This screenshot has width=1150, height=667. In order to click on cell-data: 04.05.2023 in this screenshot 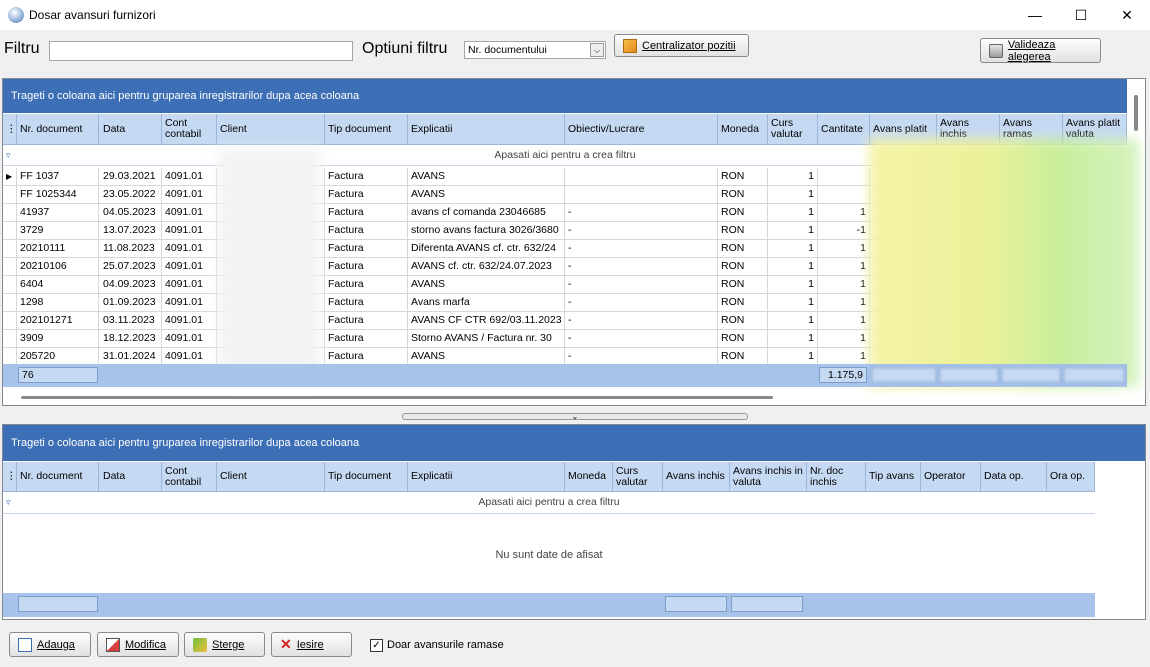, I will do `click(131, 212)`.